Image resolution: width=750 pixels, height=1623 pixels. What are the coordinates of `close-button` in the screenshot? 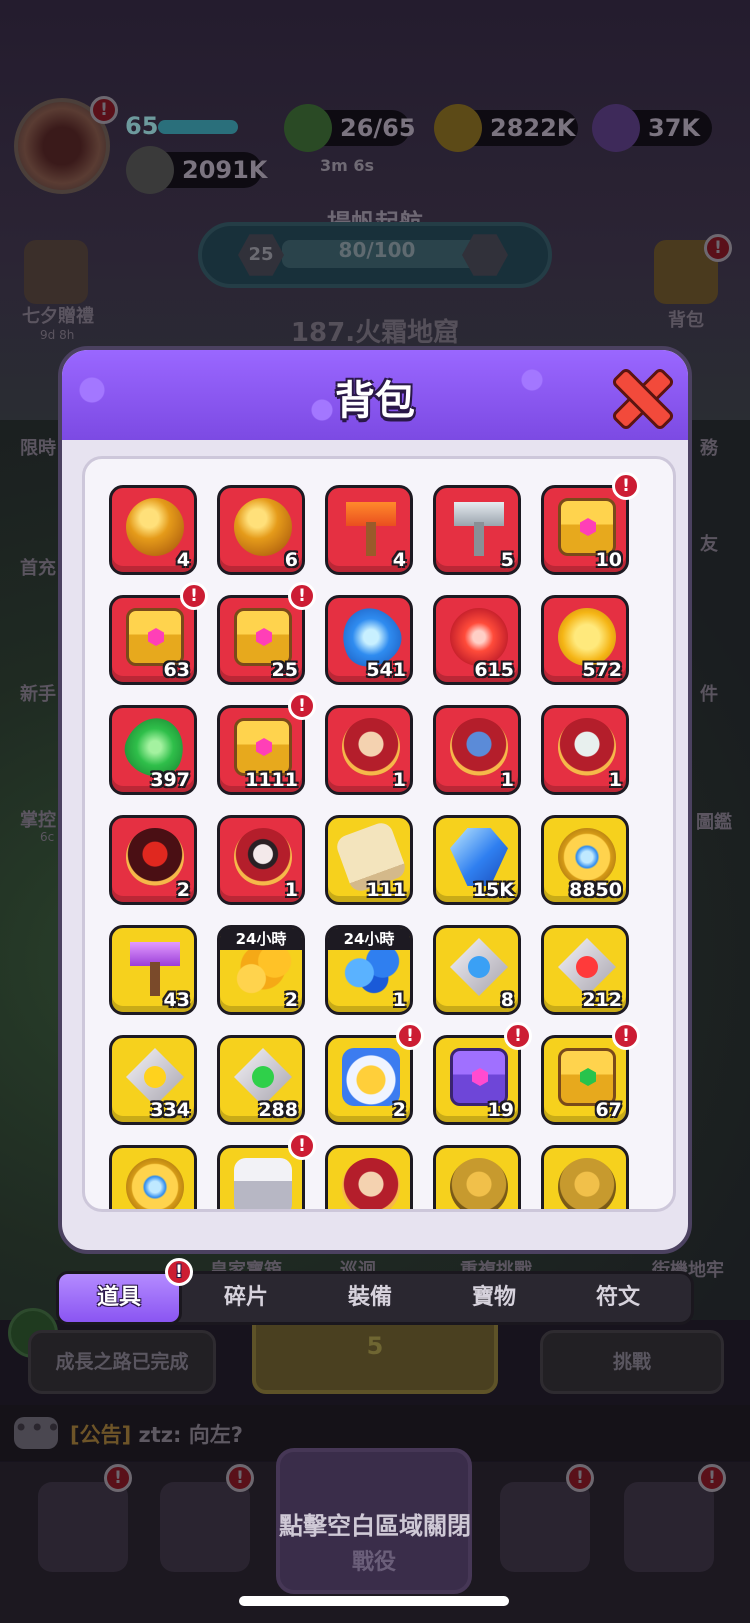 It's located at (639, 395).